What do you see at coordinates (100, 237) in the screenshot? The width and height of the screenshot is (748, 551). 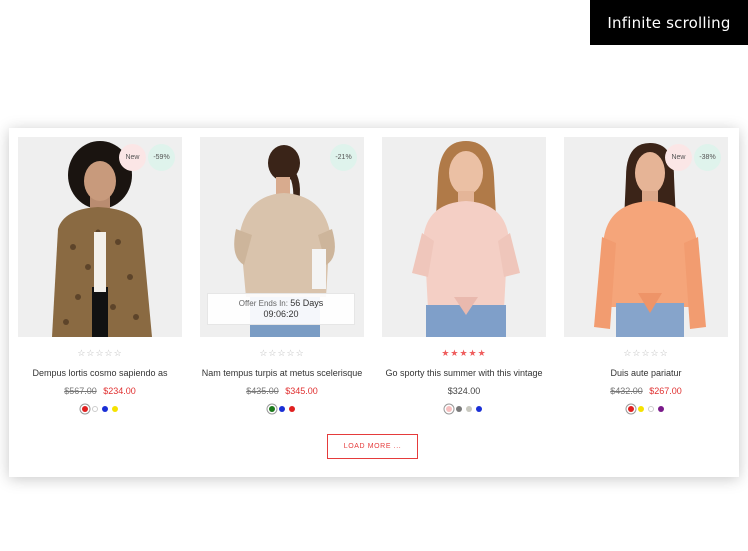 I see `product-image: New -59%` at bounding box center [100, 237].